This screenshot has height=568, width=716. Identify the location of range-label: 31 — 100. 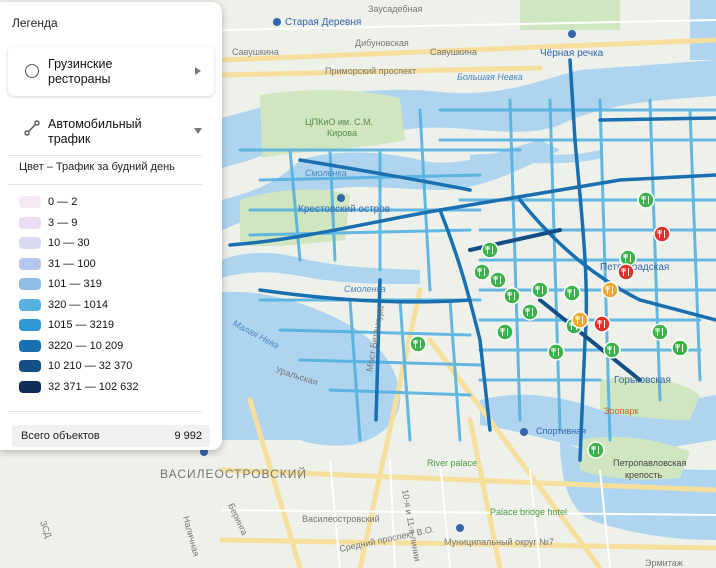
(72, 263).